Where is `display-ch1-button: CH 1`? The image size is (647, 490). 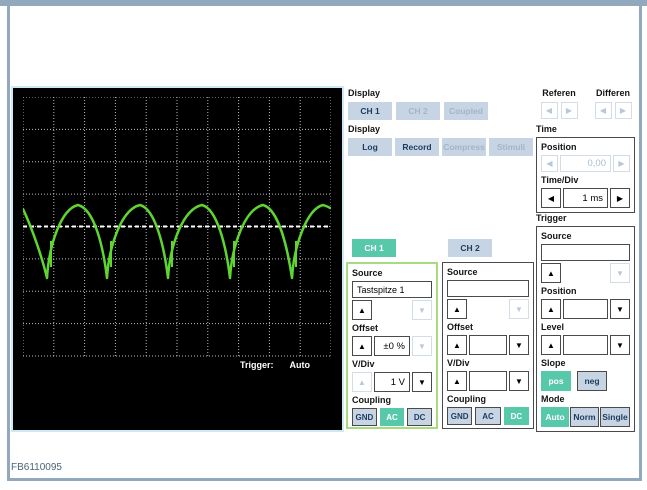
display-ch1-button: CH 1 is located at coordinates (370, 111).